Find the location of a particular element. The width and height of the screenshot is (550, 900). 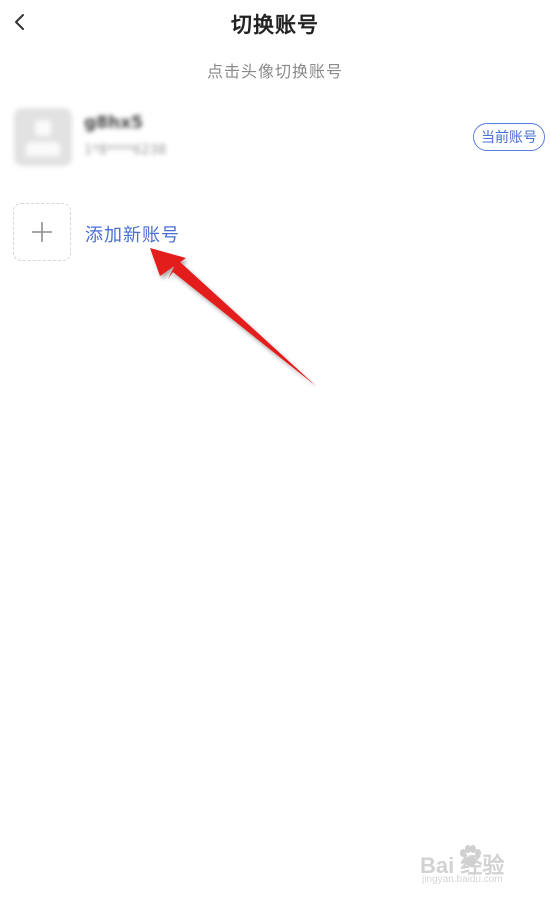

add-account-label: 添加新账号 is located at coordinates (132, 234).